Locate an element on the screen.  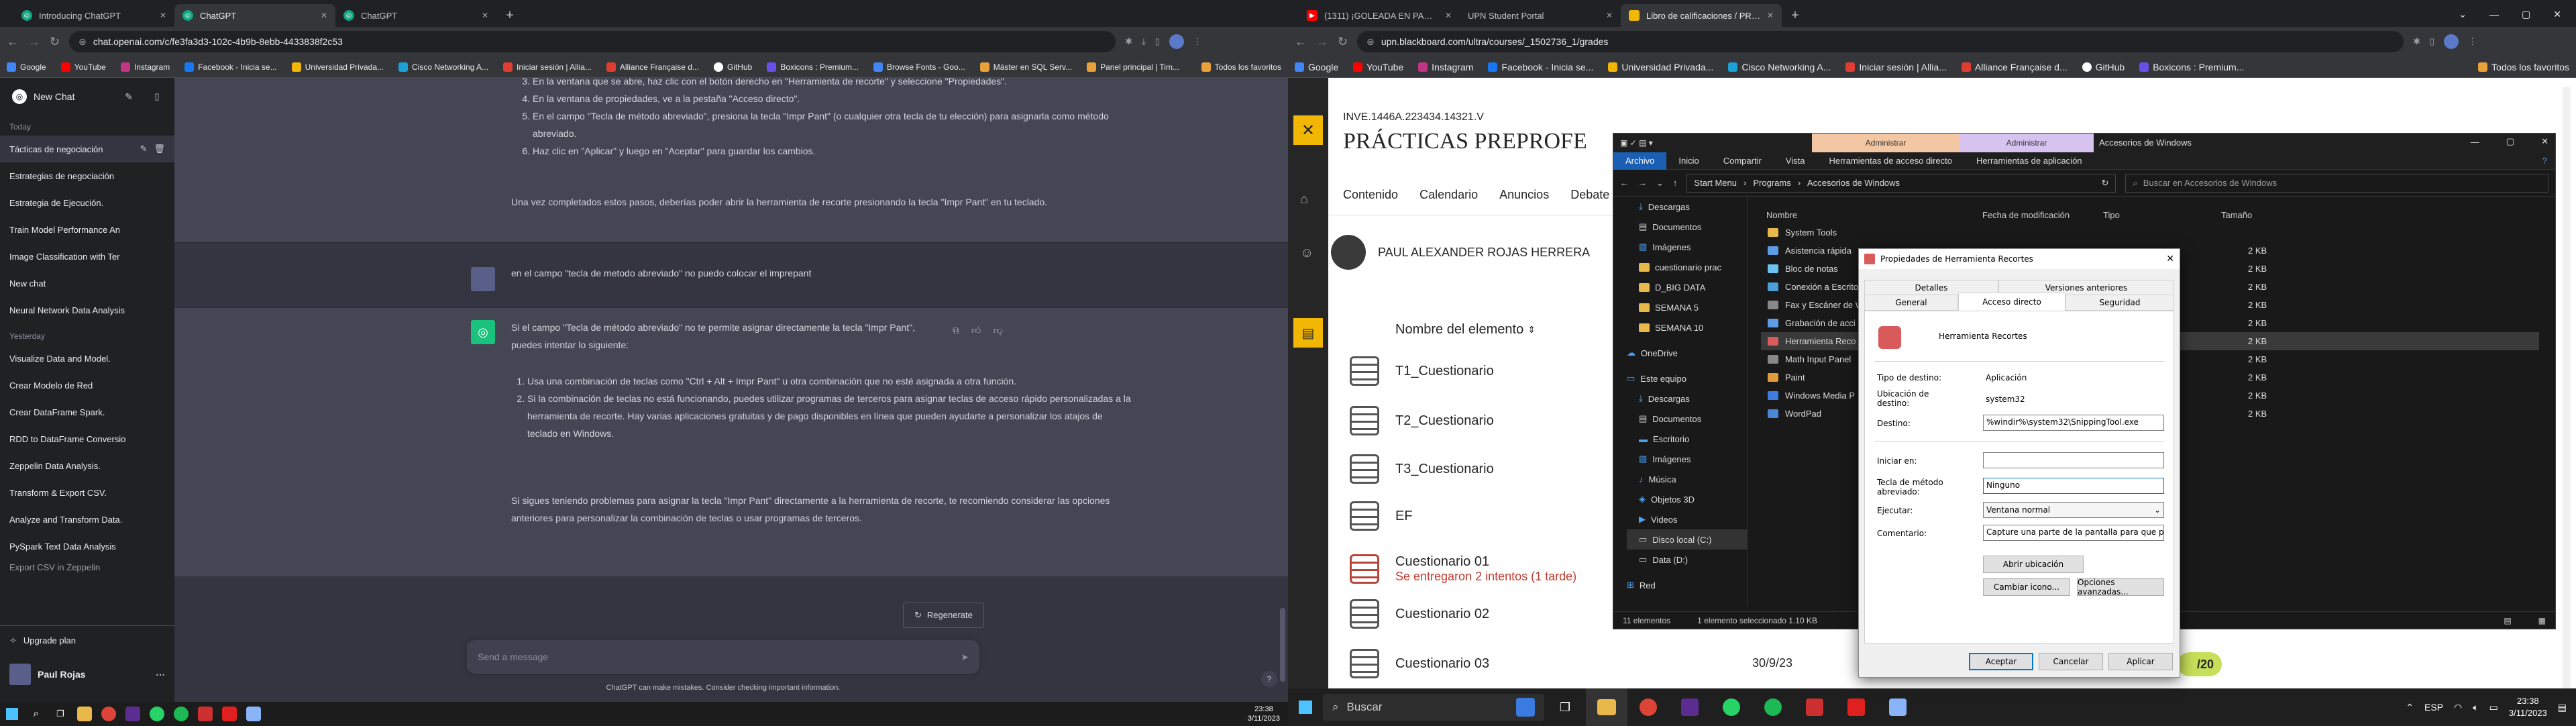
help-icon: ? is located at coordinates (2548, 161).